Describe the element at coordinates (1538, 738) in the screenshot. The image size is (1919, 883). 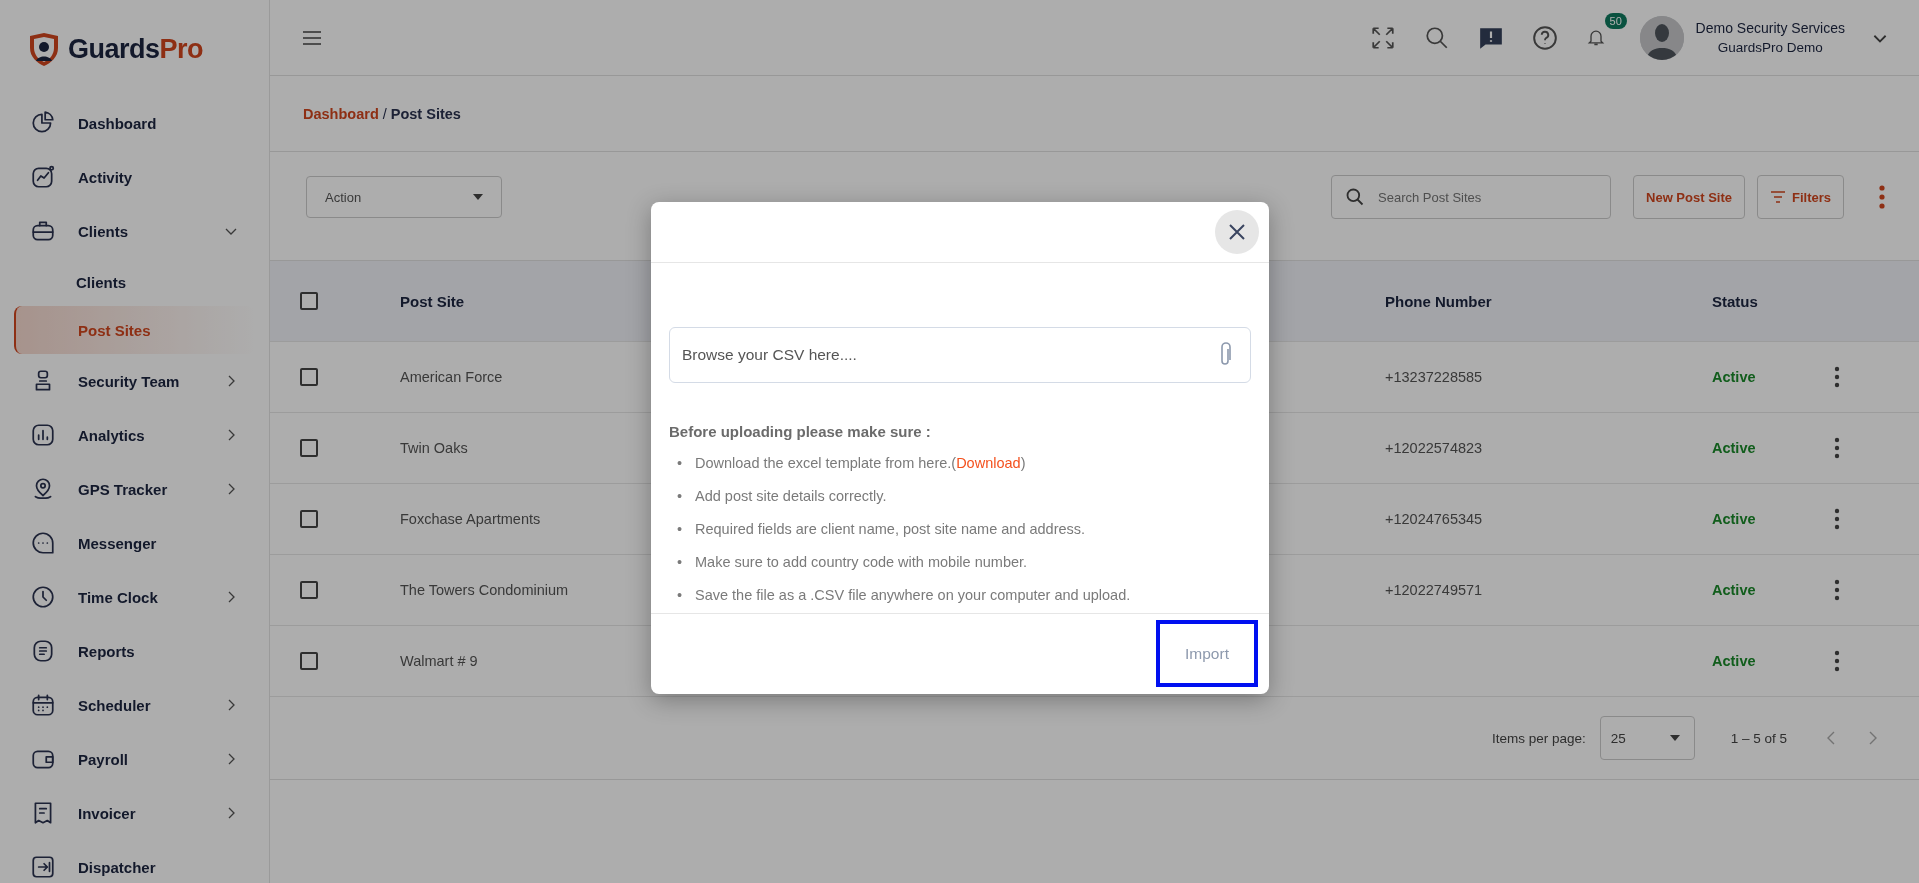
I see `items-per-page-label: Items per page:` at that location.